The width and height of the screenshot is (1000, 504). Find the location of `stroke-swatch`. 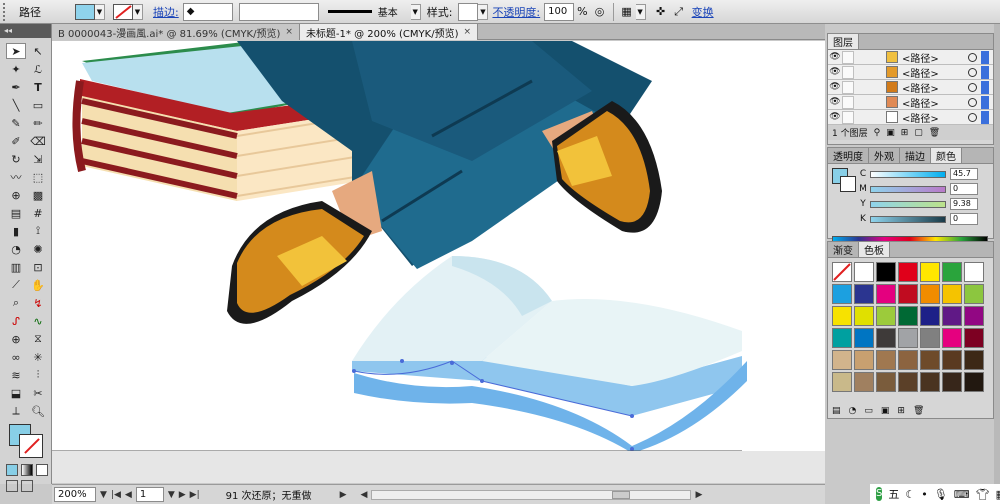

stroke-swatch is located at coordinates (31, 446).